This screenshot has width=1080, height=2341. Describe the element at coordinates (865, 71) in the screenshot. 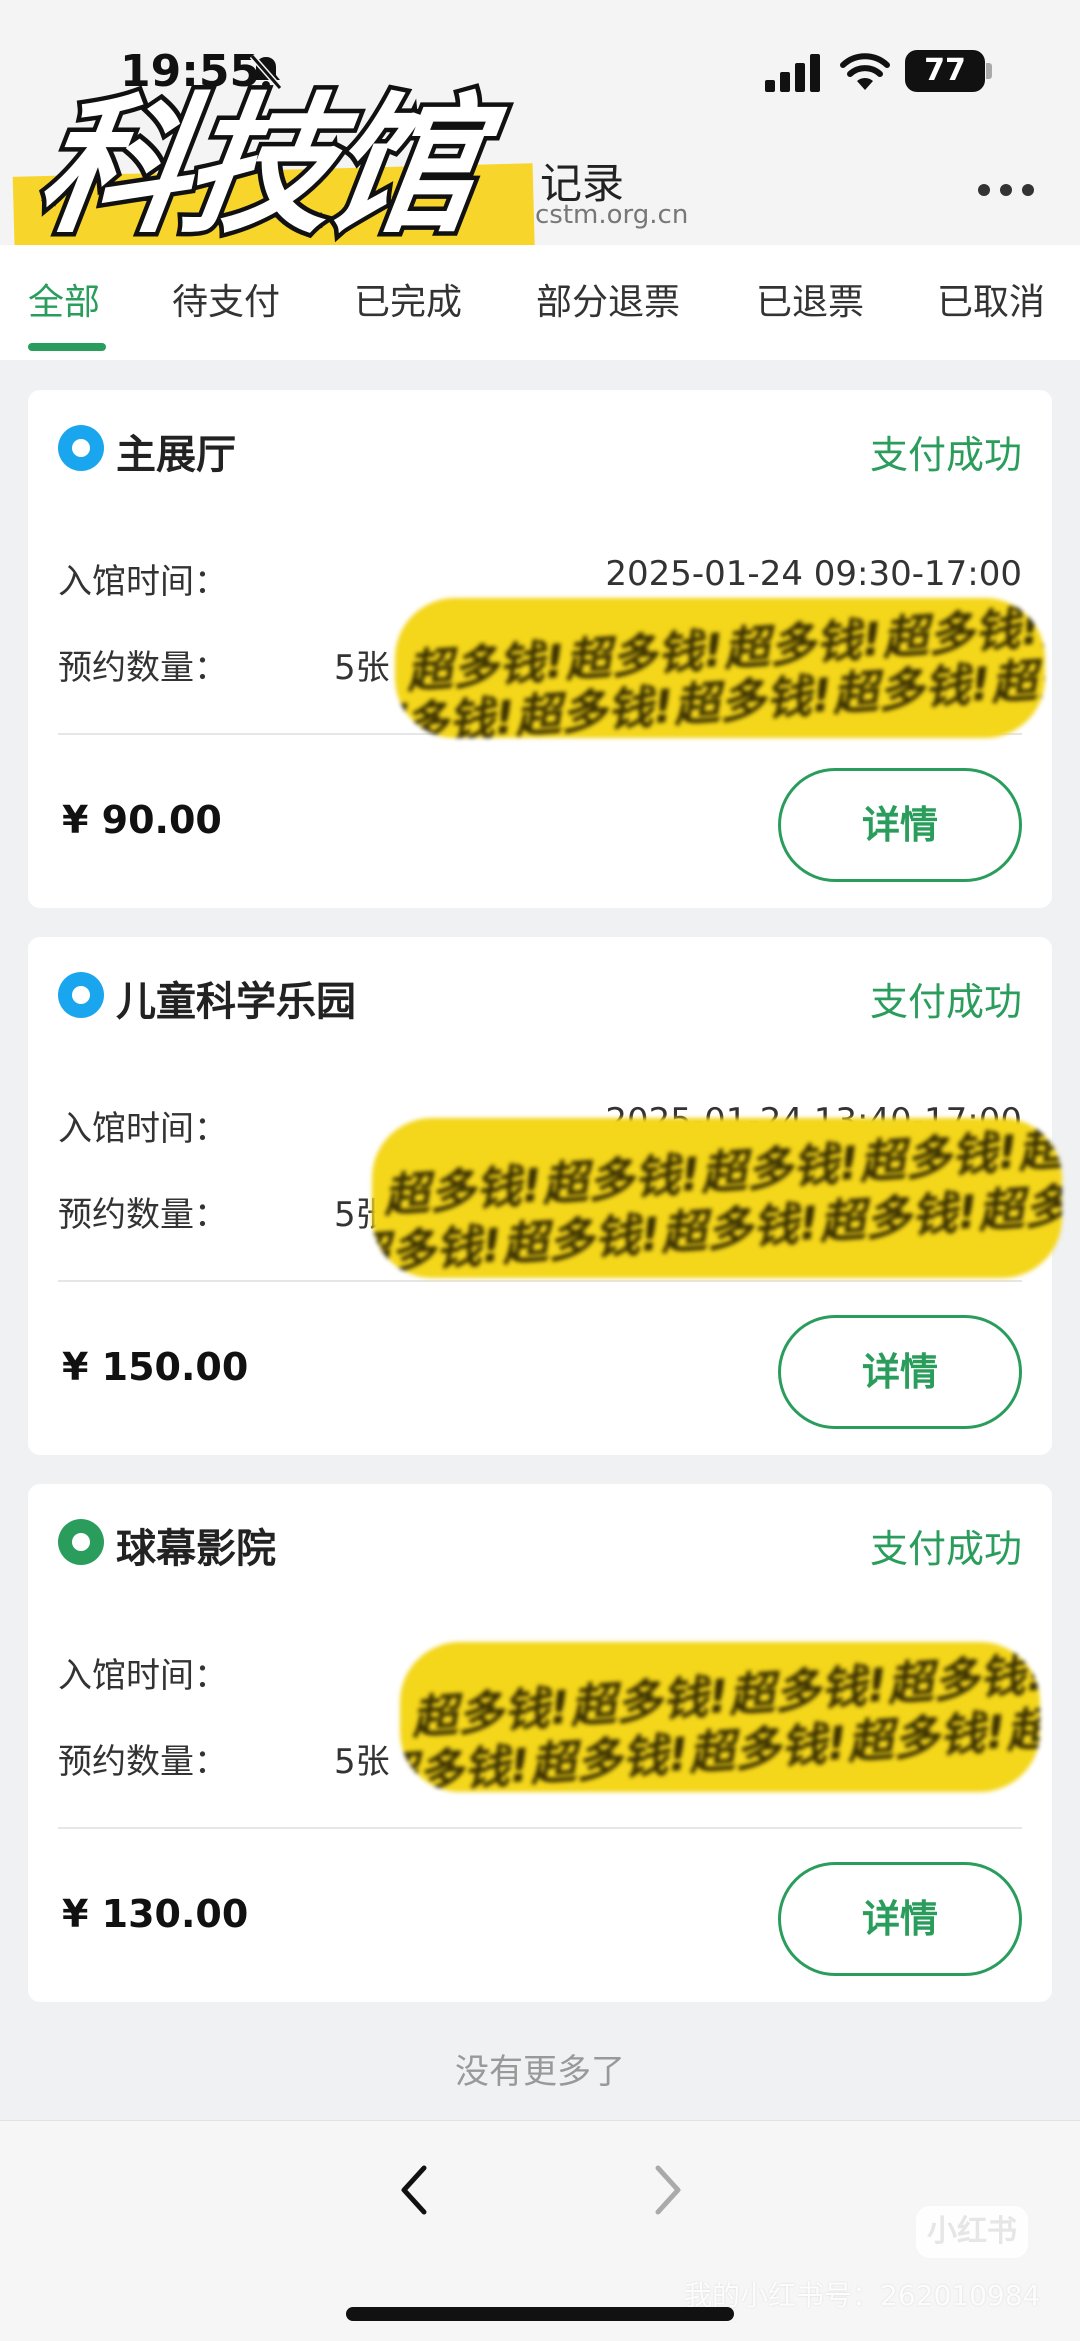

I see `wifi-icon` at that location.